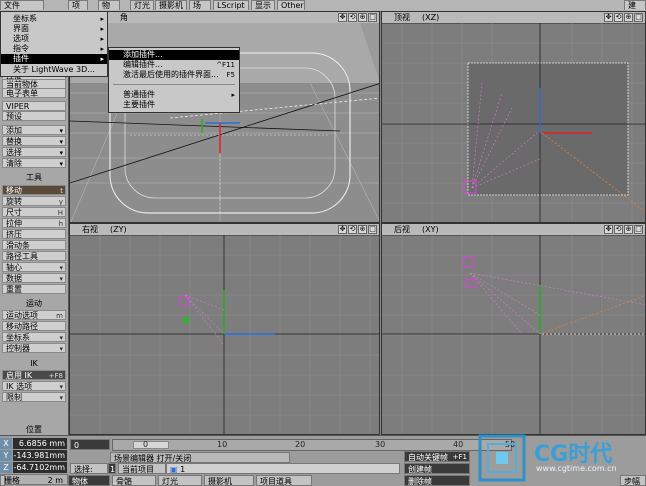 The image size is (646, 486). I want to click on watermark-url: www.cgtime.com.cn, so click(576, 468).